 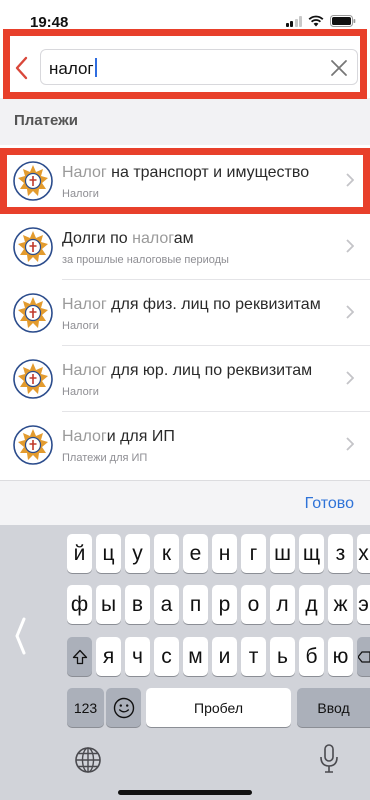 What do you see at coordinates (108, 656) in the screenshot?
I see `key: я` at bounding box center [108, 656].